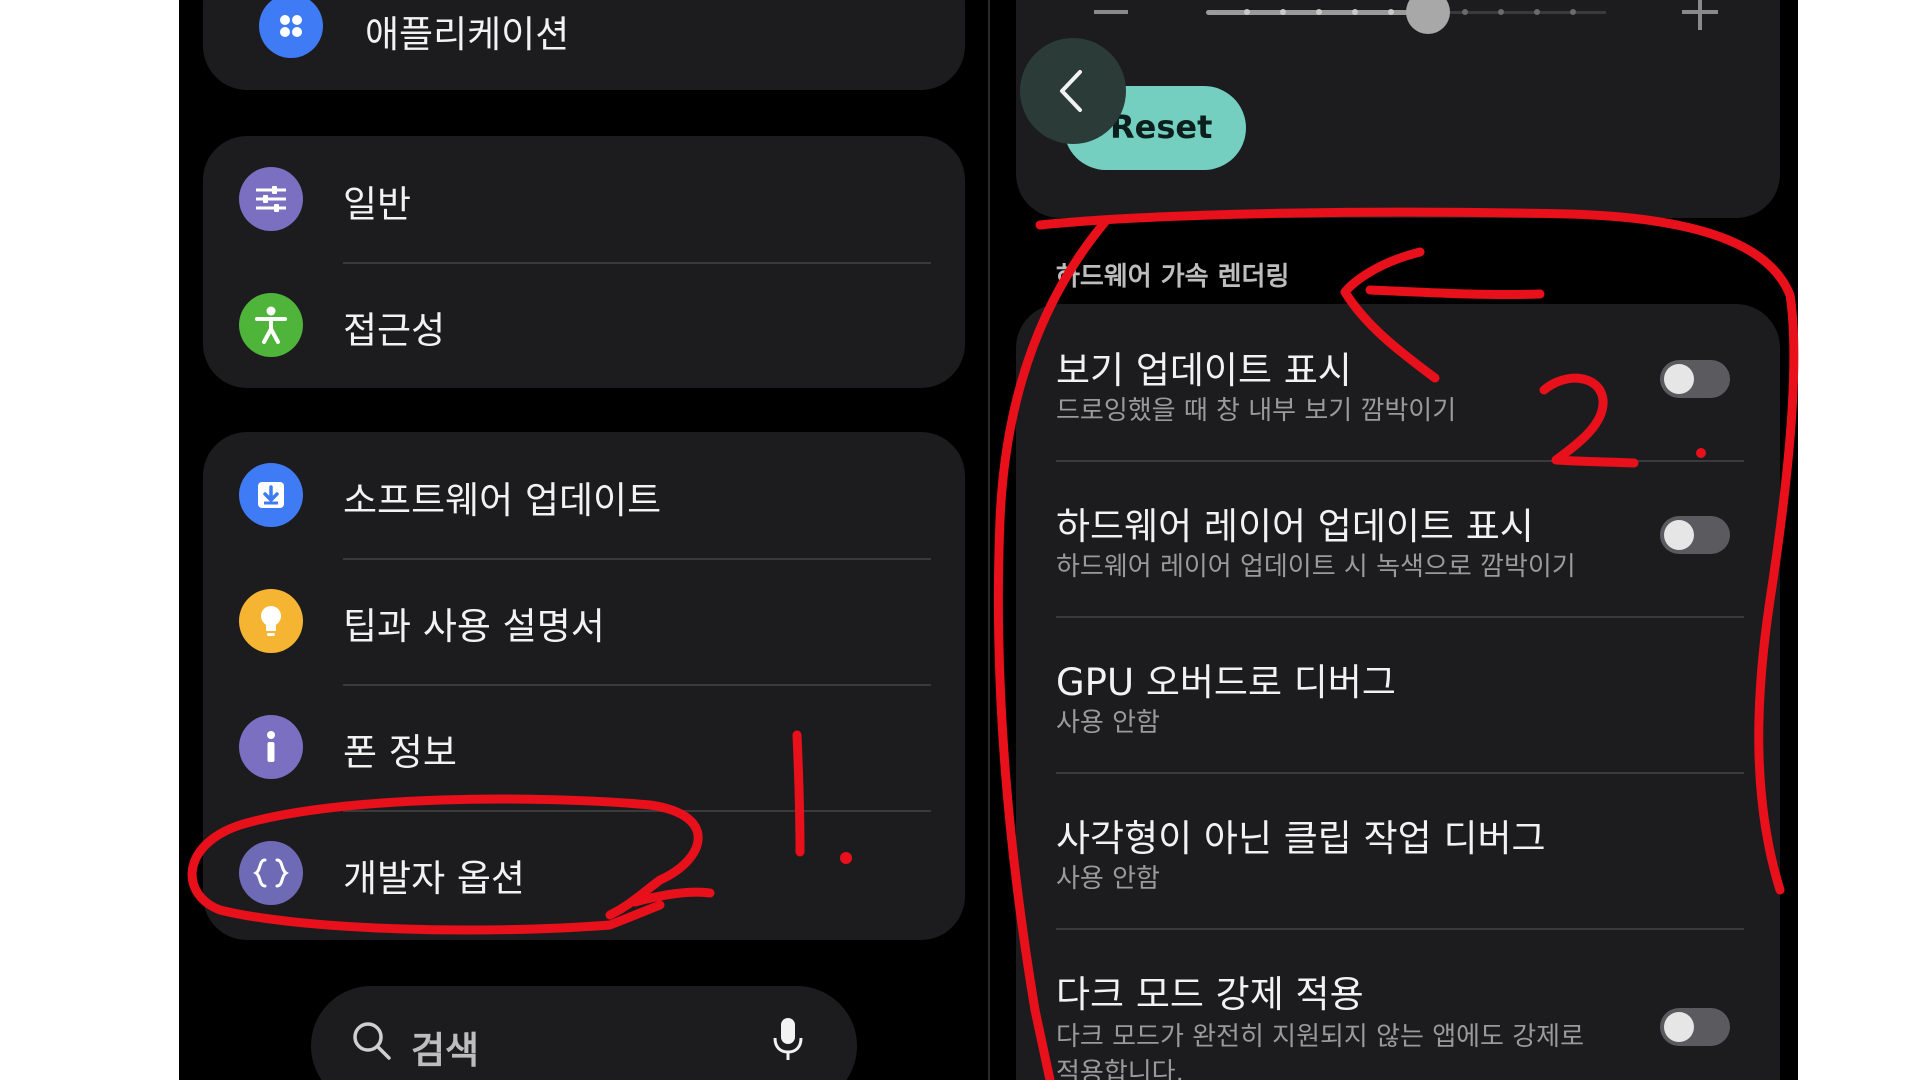 This screenshot has height=1080, width=1920. Describe the element at coordinates (377, 204) in the screenshot. I see `general-label: 일반` at that location.